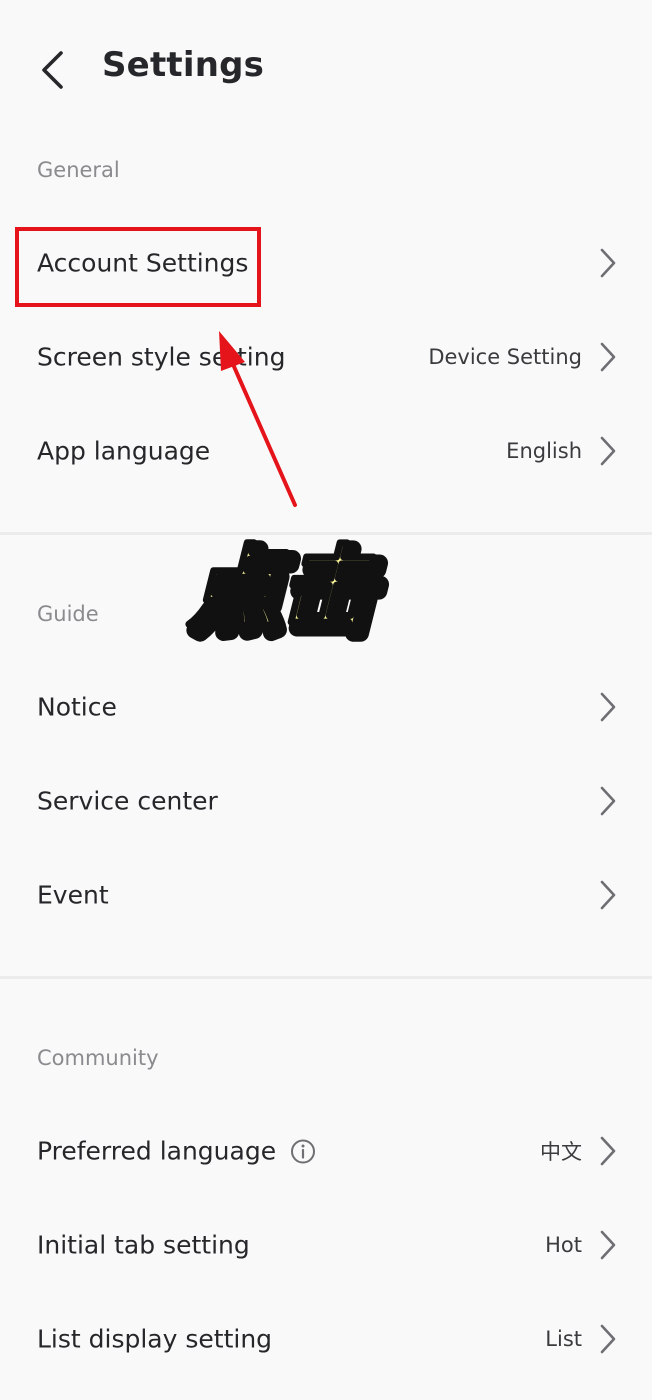  Describe the element at coordinates (157, 1151) in the screenshot. I see `row-label: Preferred language` at that location.